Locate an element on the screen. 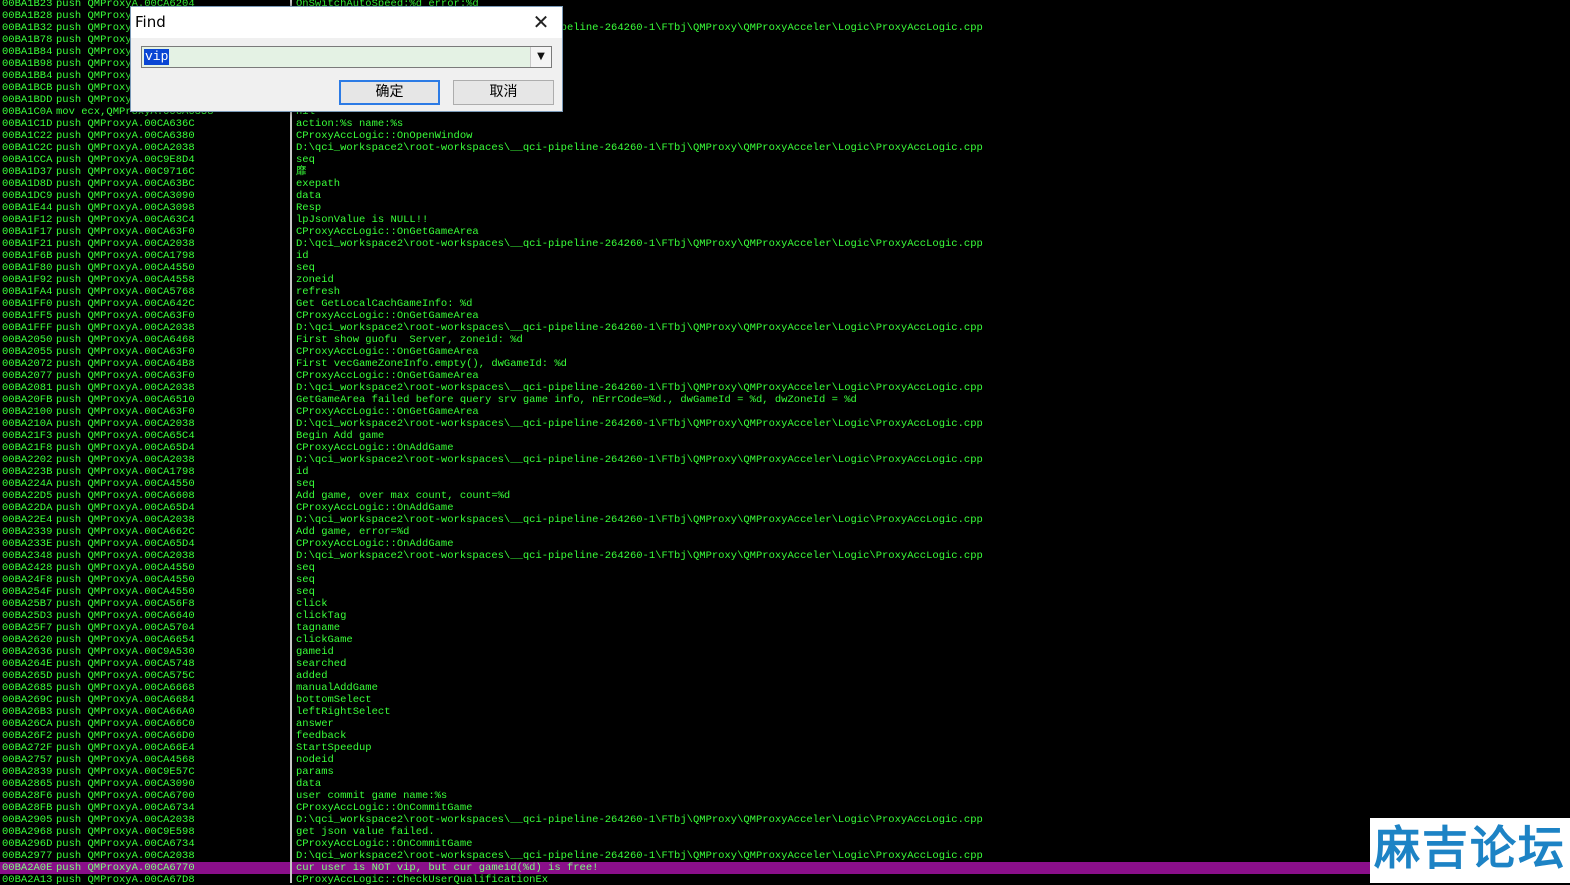 This screenshot has height=885, width=1570. listing-row: 00BA2757 push QMProxyA.00CA4568 nodeid is located at coordinates (785, 760).